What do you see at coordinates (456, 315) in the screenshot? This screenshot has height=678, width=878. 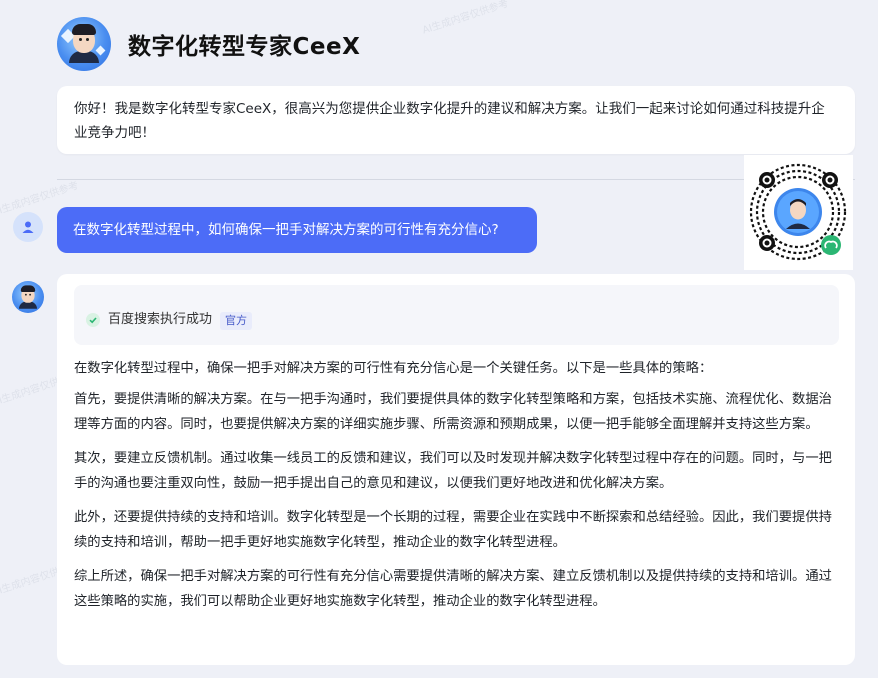 I see `search-status: 百度搜索执行成功 官方` at bounding box center [456, 315].